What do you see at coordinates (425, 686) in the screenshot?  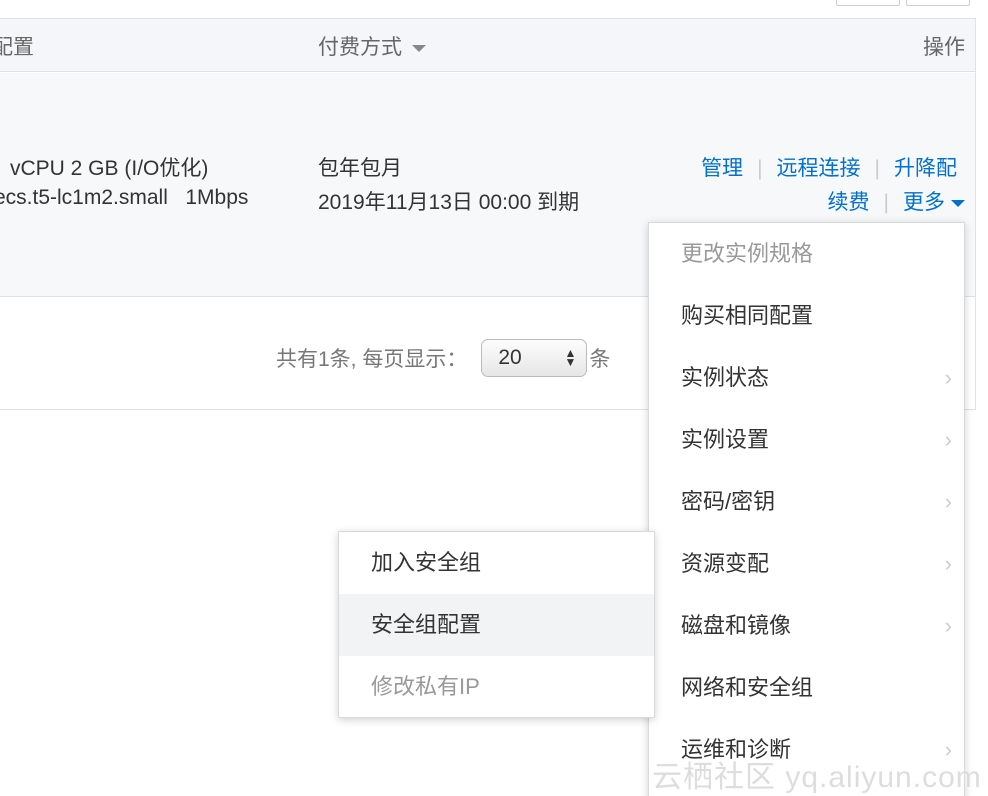 I see `submenu-item-label: 修改私有IP` at bounding box center [425, 686].